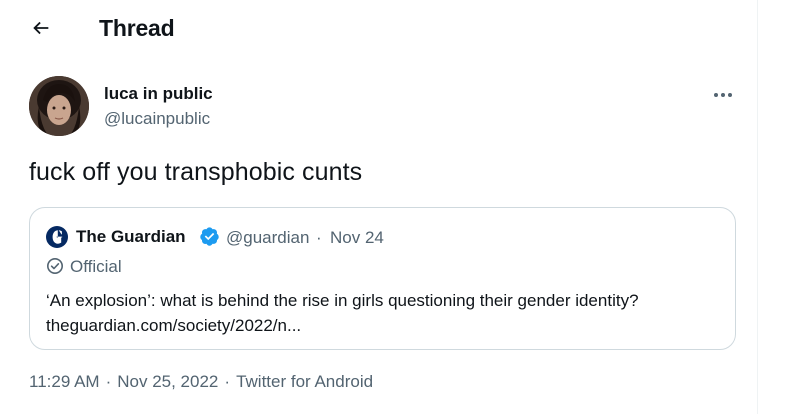 The image size is (785, 414). Describe the element at coordinates (55, 266) in the screenshot. I see `official-check-icon` at that location.